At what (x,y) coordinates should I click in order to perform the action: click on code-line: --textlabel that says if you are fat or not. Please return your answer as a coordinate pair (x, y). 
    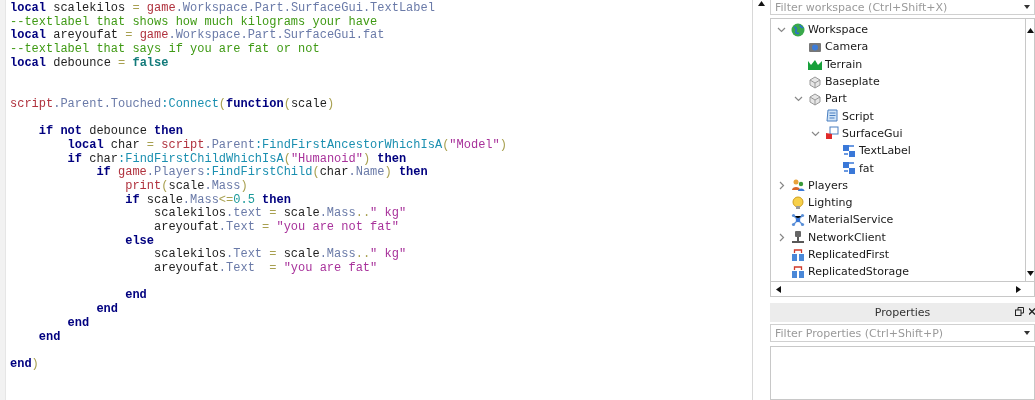
    Looking at the image, I should click on (165, 49).